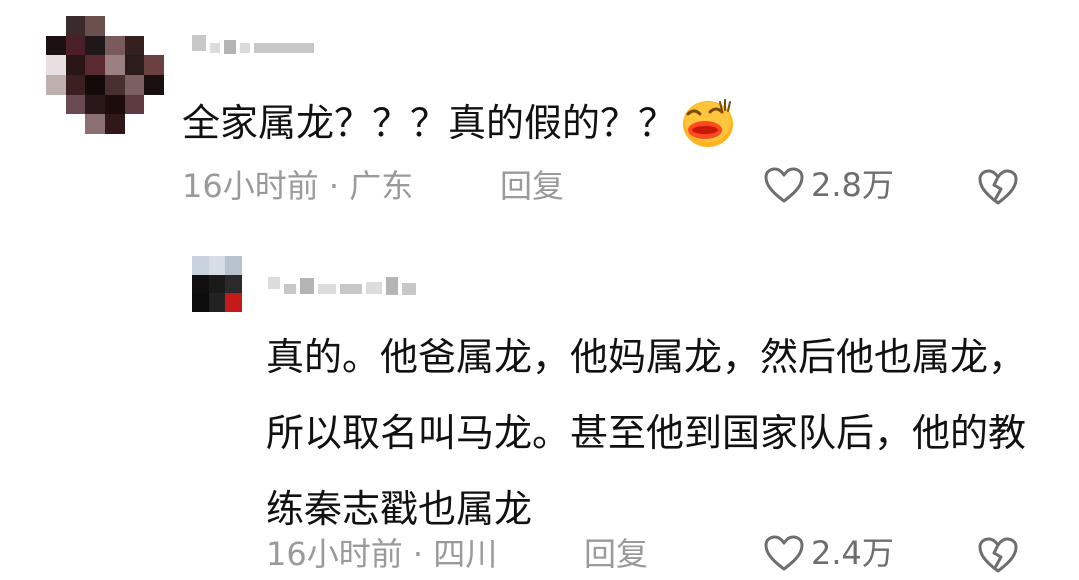  Describe the element at coordinates (616, 554) in the screenshot. I see `reply-reply-button: 回复` at that location.